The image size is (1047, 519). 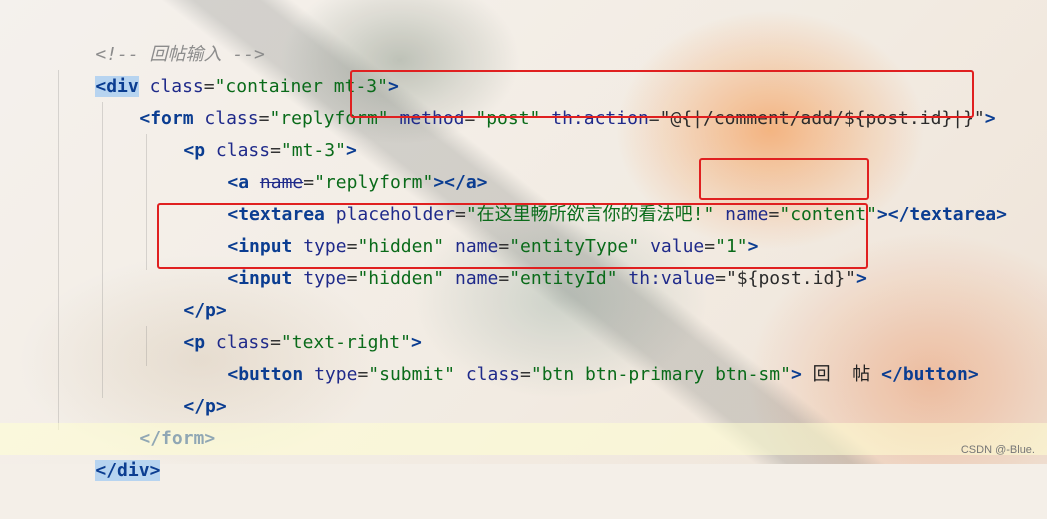 What do you see at coordinates (997, 450) in the screenshot?
I see `watermark: CSDN @-Blue.` at bounding box center [997, 450].